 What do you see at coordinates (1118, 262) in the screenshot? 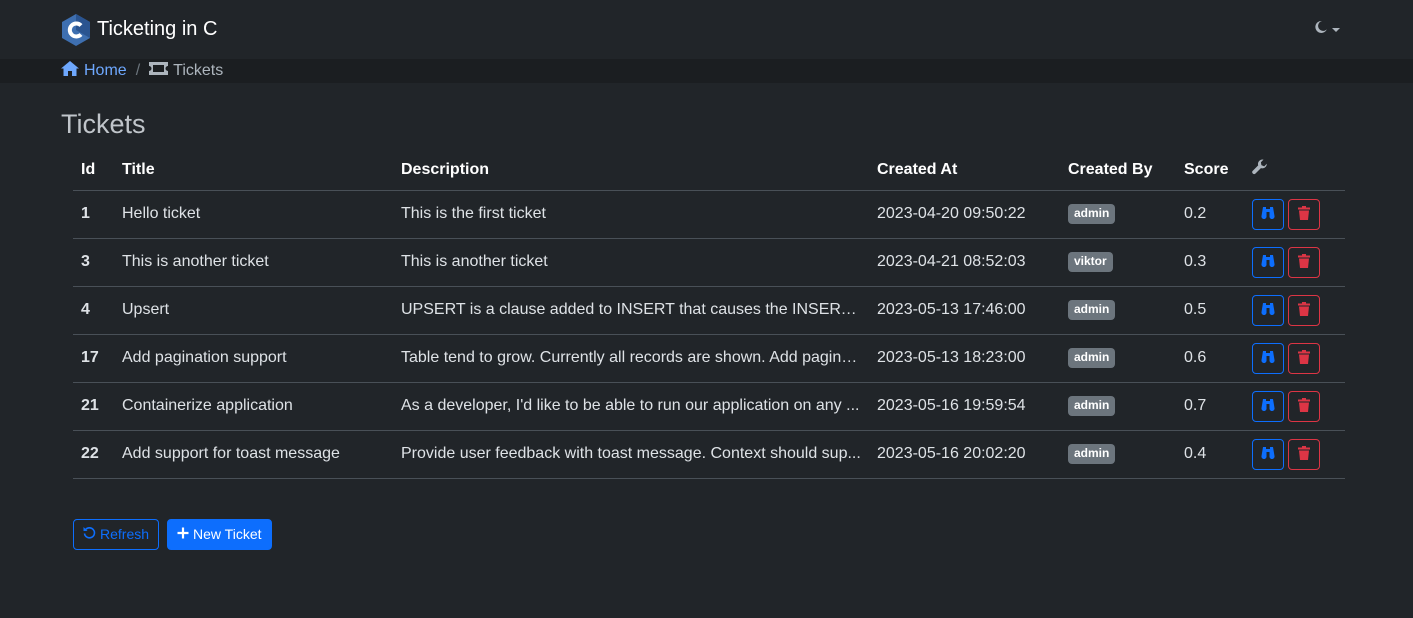
I see `cell-created-by: viktor` at bounding box center [1118, 262].